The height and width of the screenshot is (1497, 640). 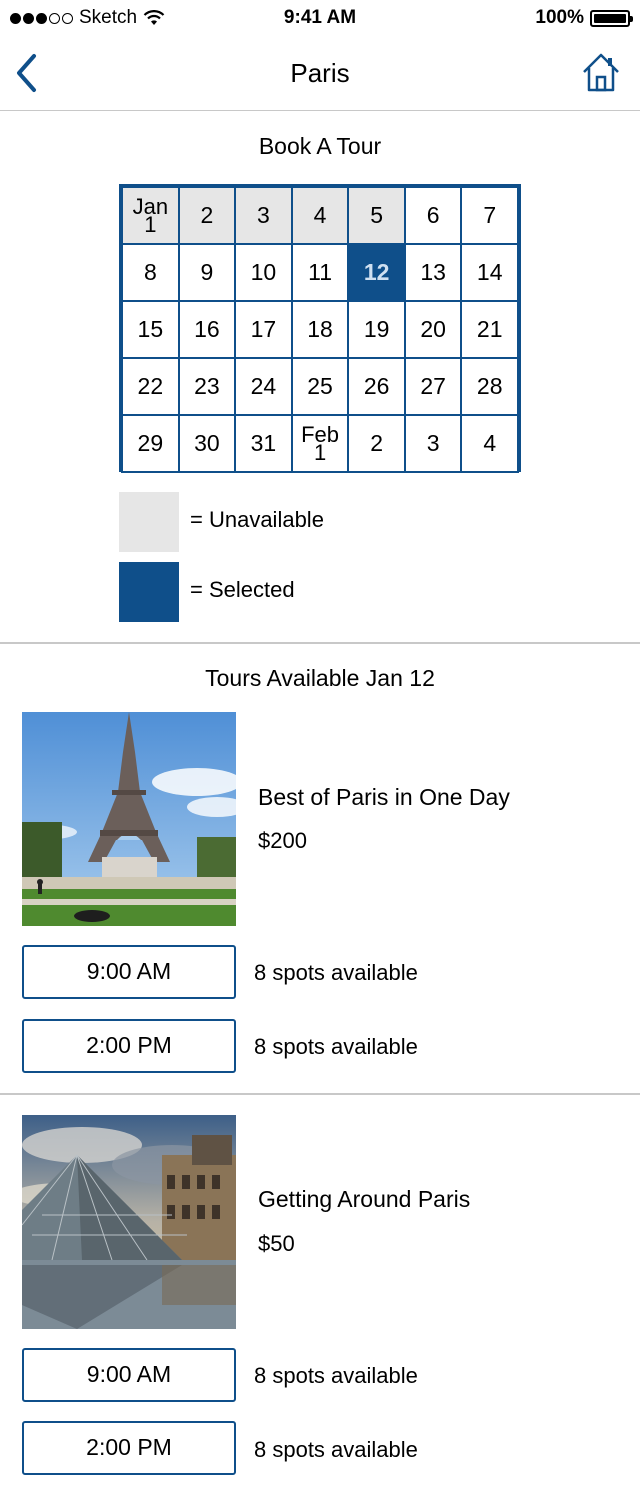 What do you see at coordinates (320, 146) in the screenshot?
I see `calendar-title: Book A Tour` at bounding box center [320, 146].